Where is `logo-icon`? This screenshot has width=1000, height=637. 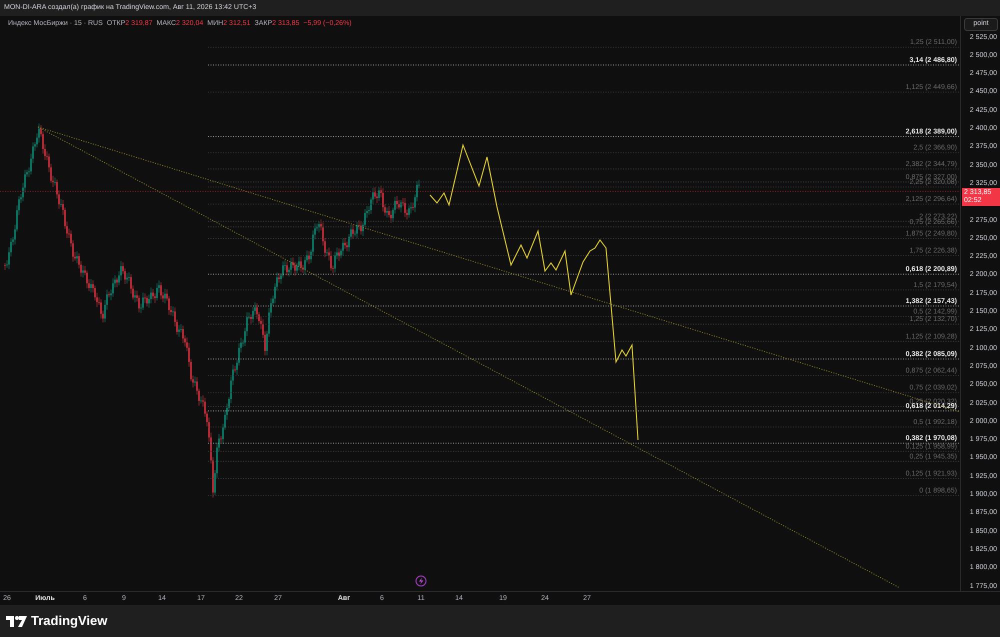
logo-icon is located at coordinates (16, 621).